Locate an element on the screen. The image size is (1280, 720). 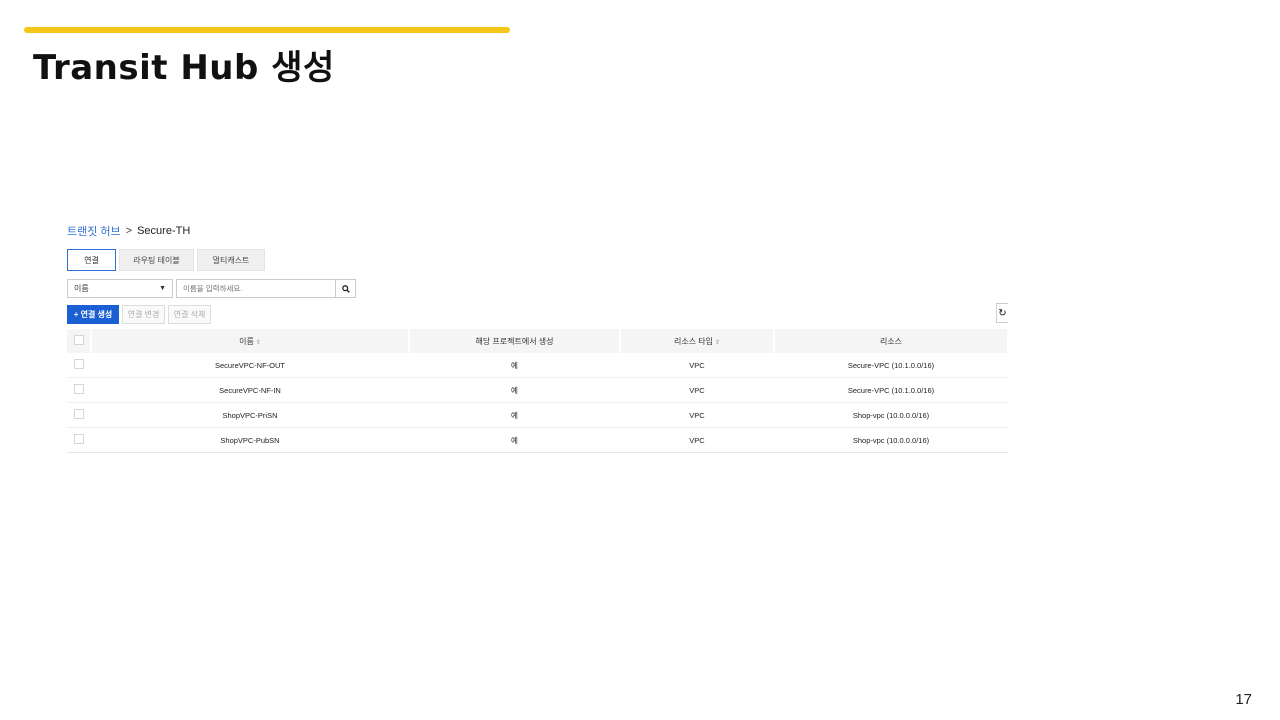
create-connection-button: + 연결 생성 is located at coordinates (93, 314).